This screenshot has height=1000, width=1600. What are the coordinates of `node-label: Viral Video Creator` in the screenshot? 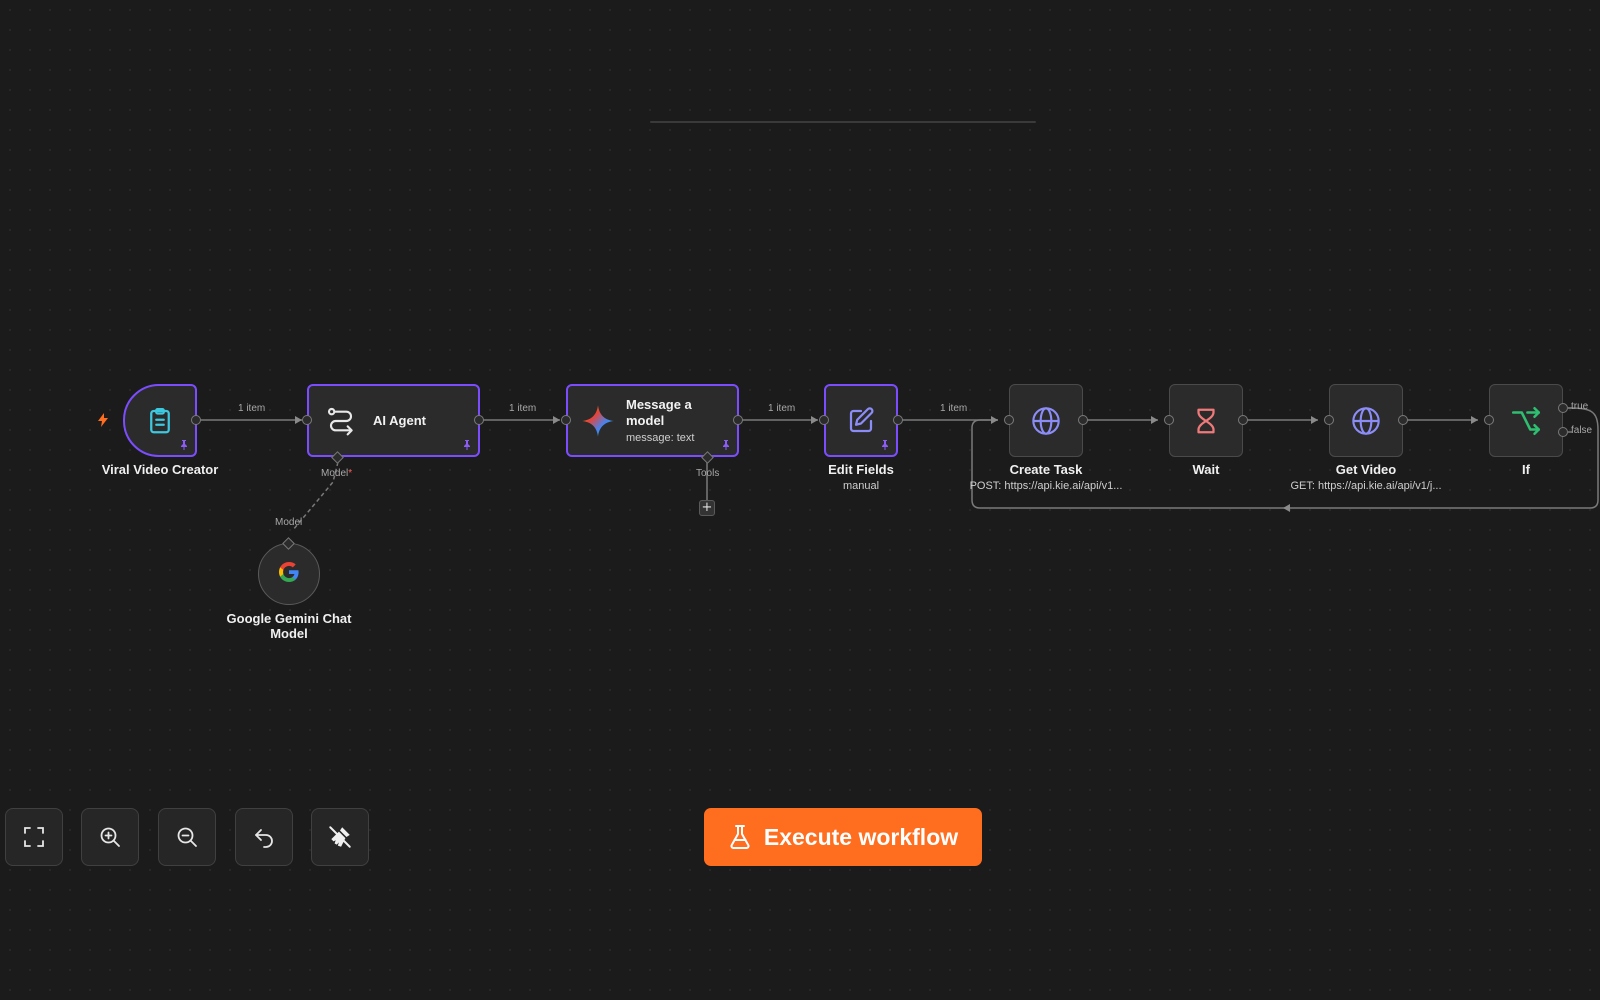 It's located at (160, 469).